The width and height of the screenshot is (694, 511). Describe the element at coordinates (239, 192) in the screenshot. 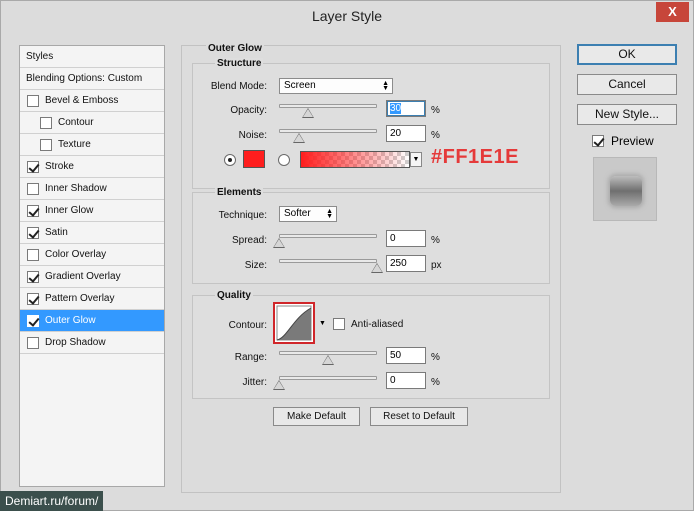

I see `elements-title: Elements` at that location.